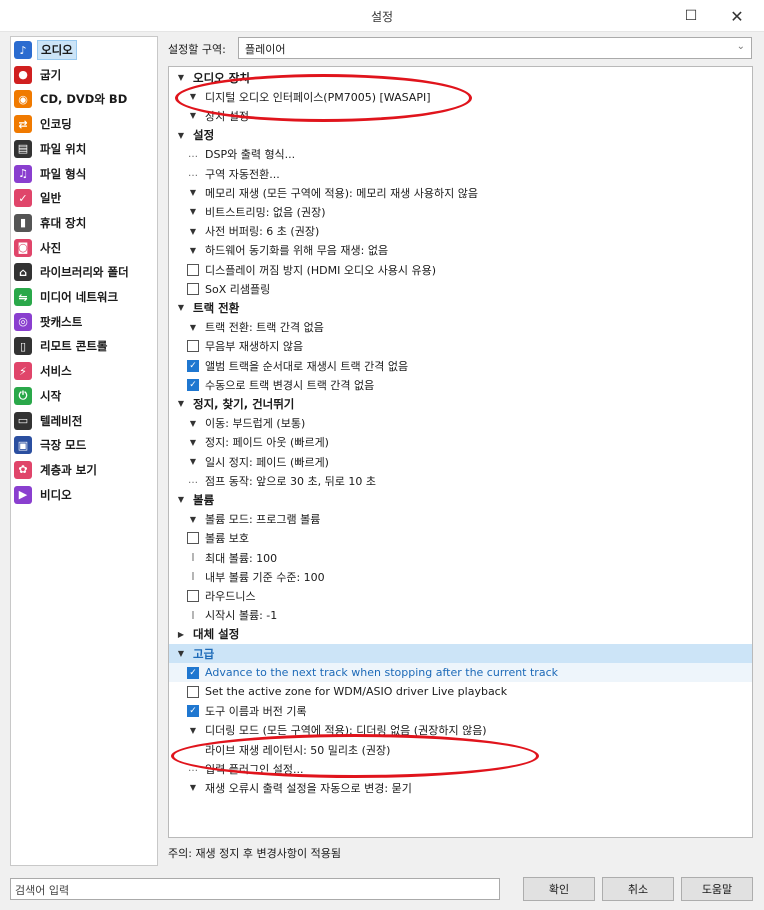  What do you see at coordinates (460, 327) in the screenshot?
I see `tree-item: ▼ 트랙 전환: 트랙 간격 없음` at bounding box center [460, 327].